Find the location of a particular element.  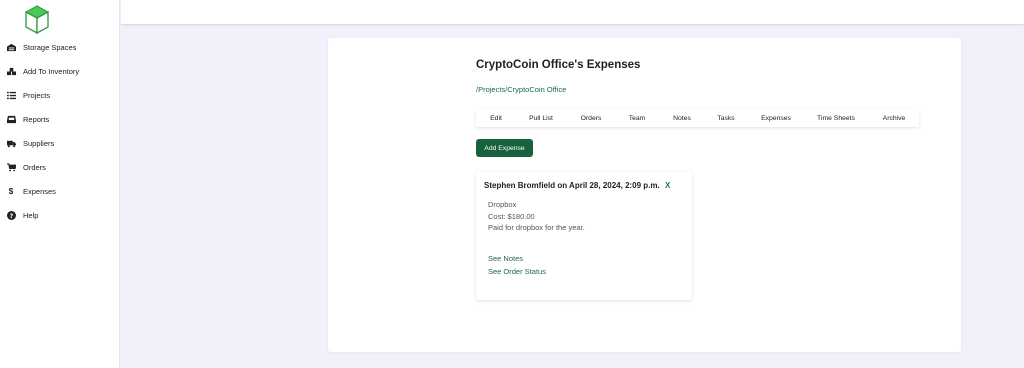

tab-edit: Edit is located at coordinates (496, 118).